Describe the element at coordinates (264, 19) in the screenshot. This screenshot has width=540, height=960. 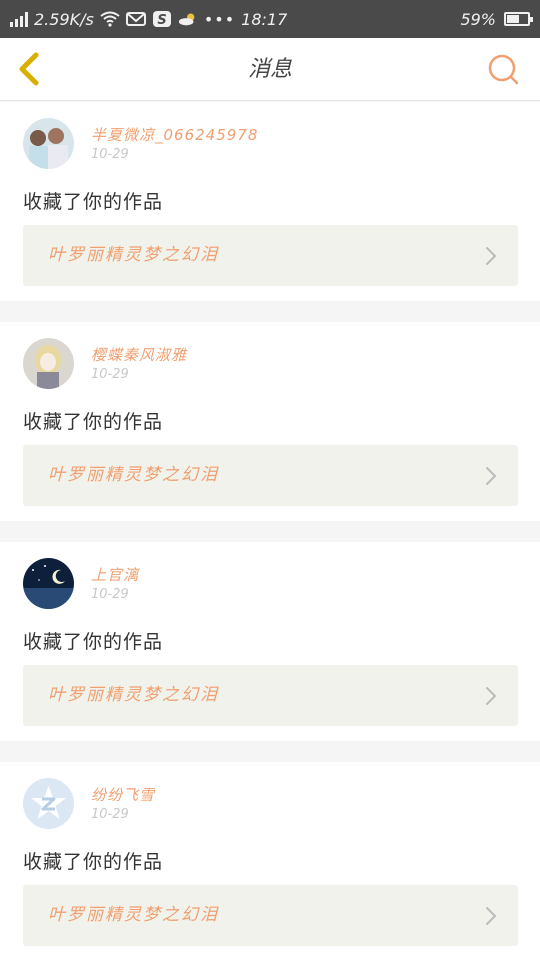
I see `clock: 18:17` at that location.